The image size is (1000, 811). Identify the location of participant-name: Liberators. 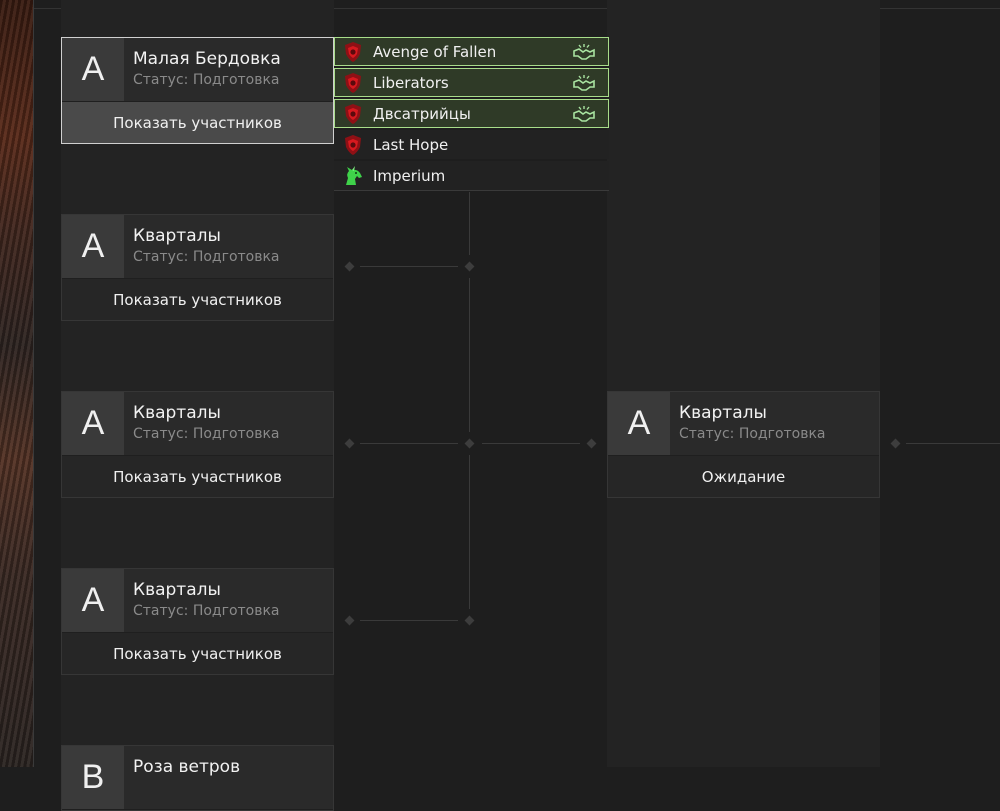
(411, 83).